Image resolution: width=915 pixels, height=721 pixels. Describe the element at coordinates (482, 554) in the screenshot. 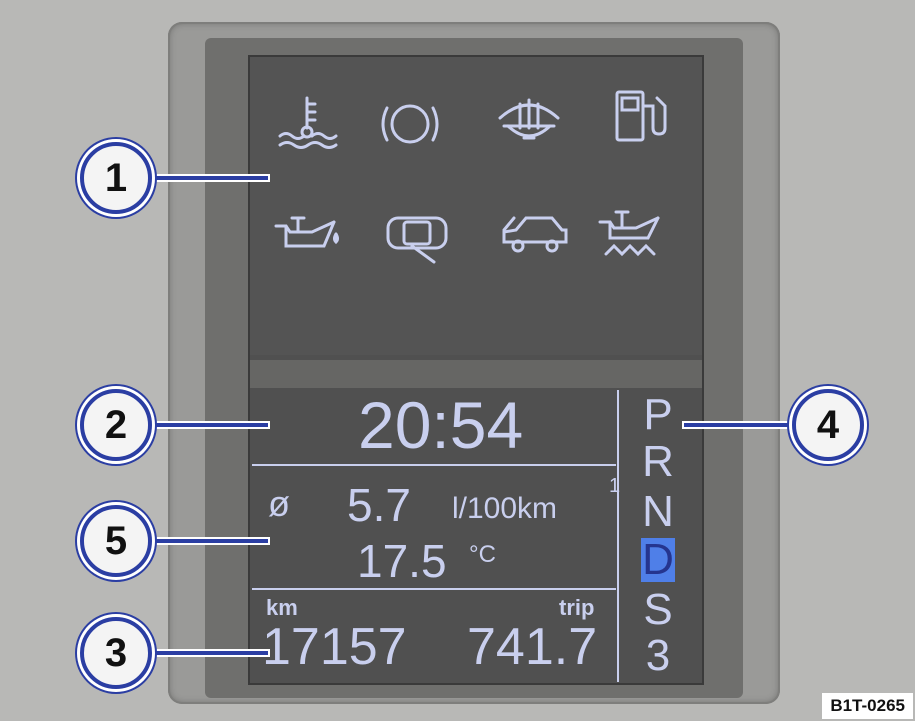

I see `temperature-unit: °C` at that location.